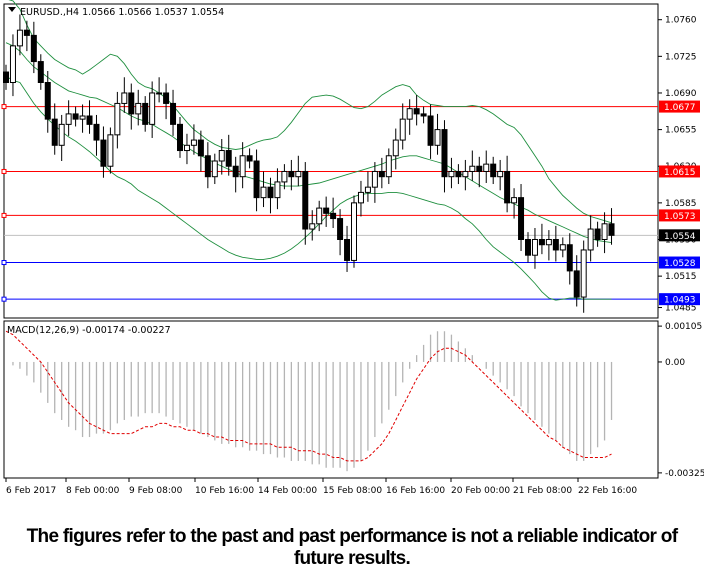  I want to click on time-axis-label: 8 Feb 00:00, so click(93, 491).